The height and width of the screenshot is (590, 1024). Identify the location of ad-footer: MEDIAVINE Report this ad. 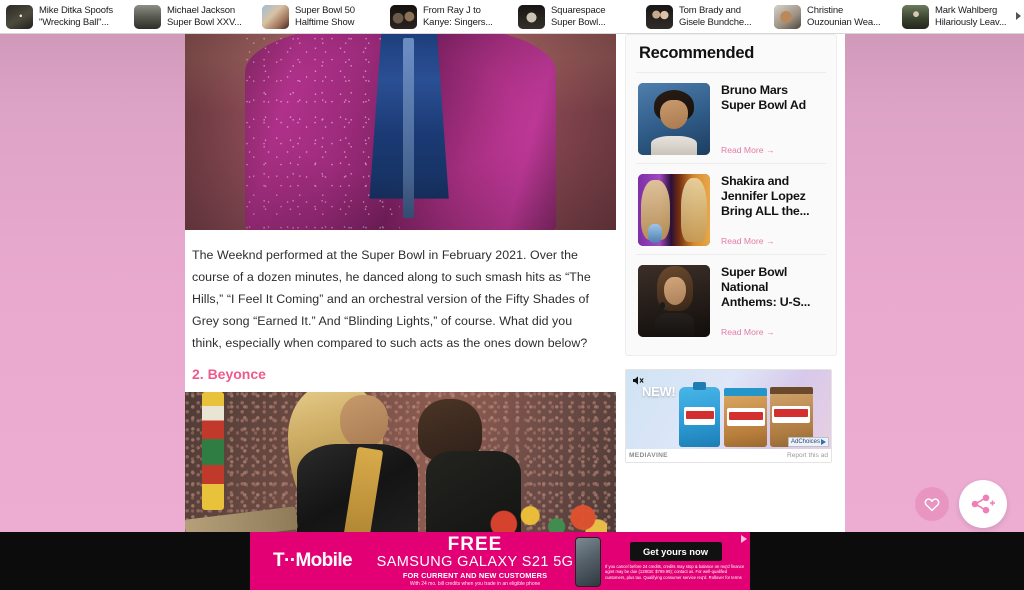
(728, 455).